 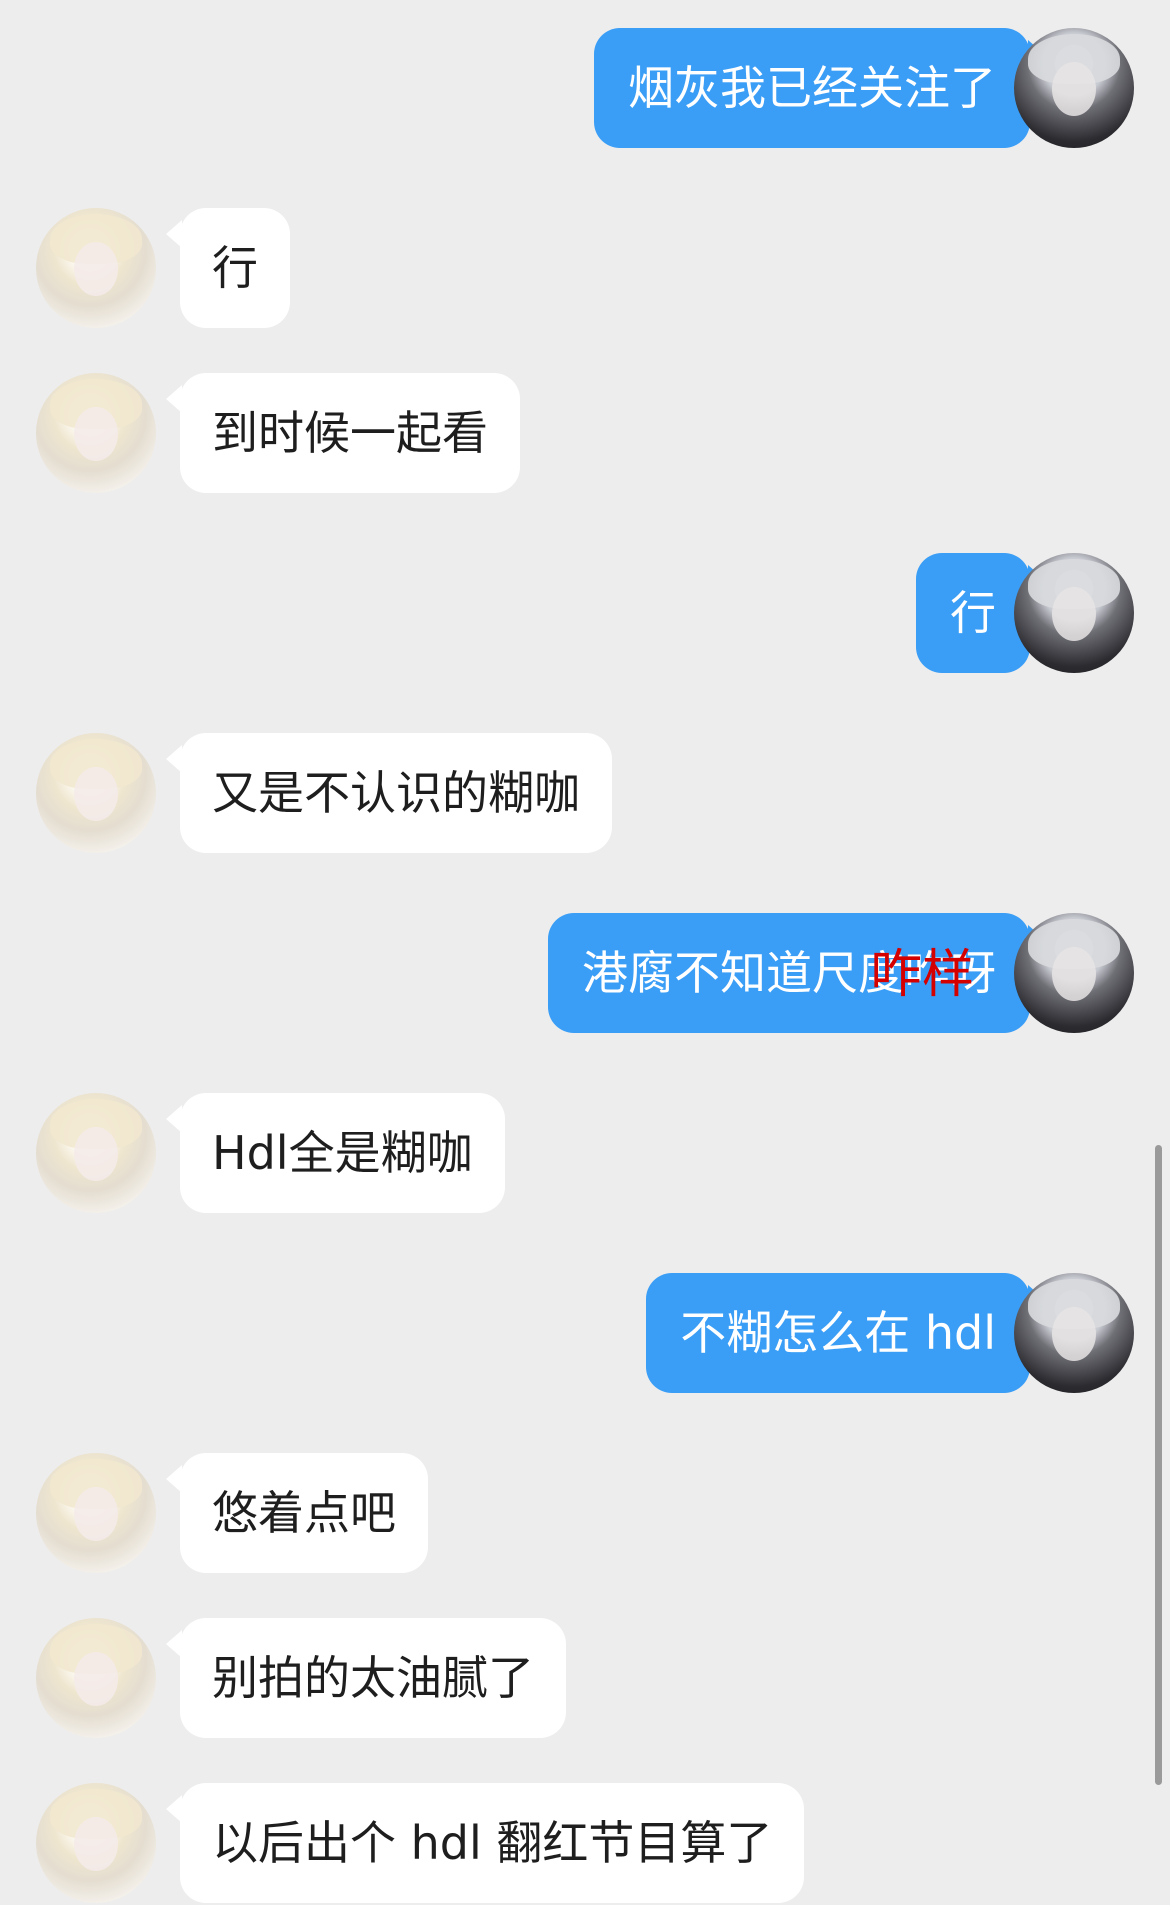 I want to click on message-text: 又是不认识的糊咖, so click(x=396, y=793).